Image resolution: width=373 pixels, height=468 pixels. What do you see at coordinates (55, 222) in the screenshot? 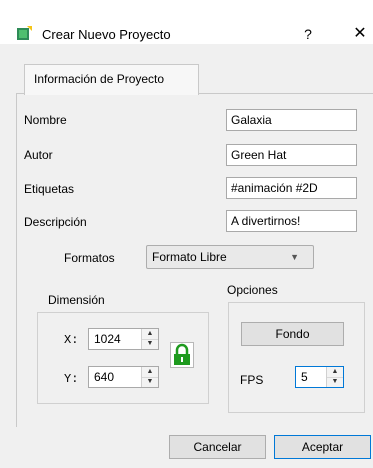
I see `description-label: Descripción` at bounding box center [55, 222].